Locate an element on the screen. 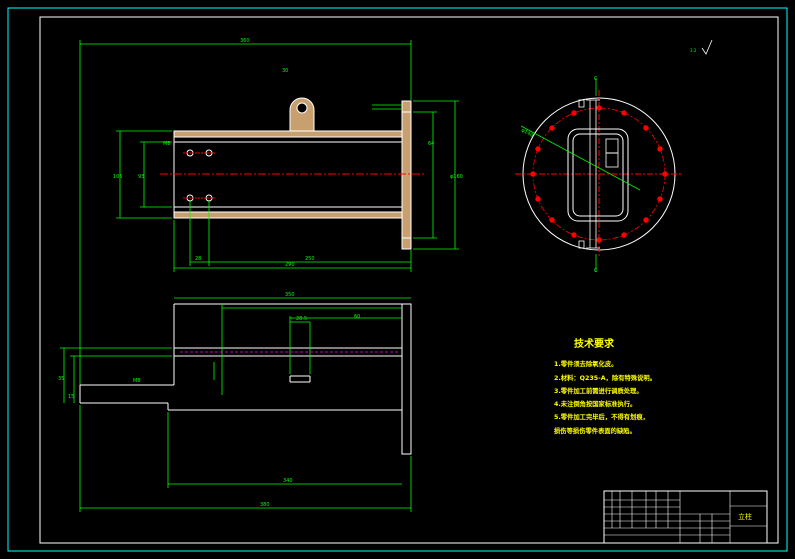  tube-top-wall is located at coordinates (288, 134).